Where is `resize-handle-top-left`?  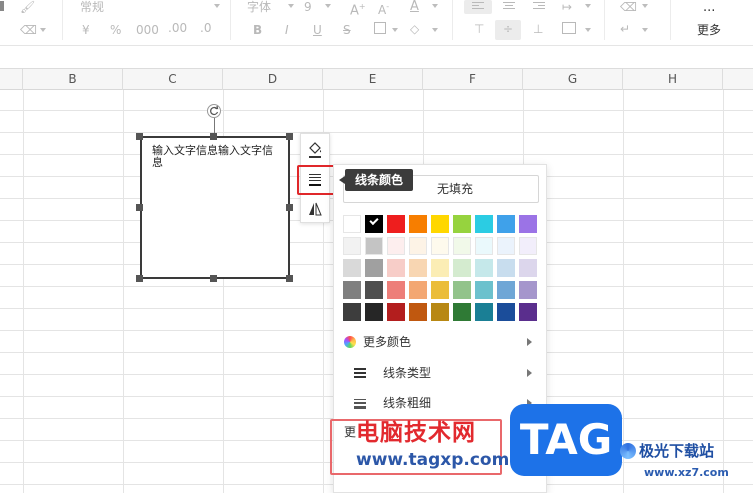 resize-handle-top-left is located at coordinates (139, 136).